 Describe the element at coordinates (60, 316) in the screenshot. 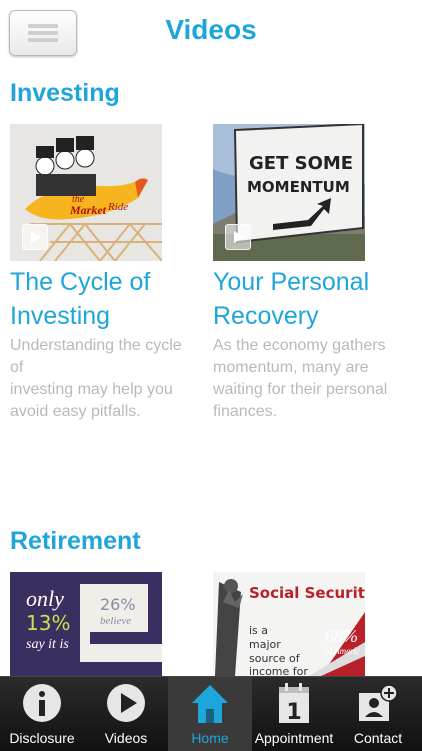

I see `video-title-line: Investing` at that location.